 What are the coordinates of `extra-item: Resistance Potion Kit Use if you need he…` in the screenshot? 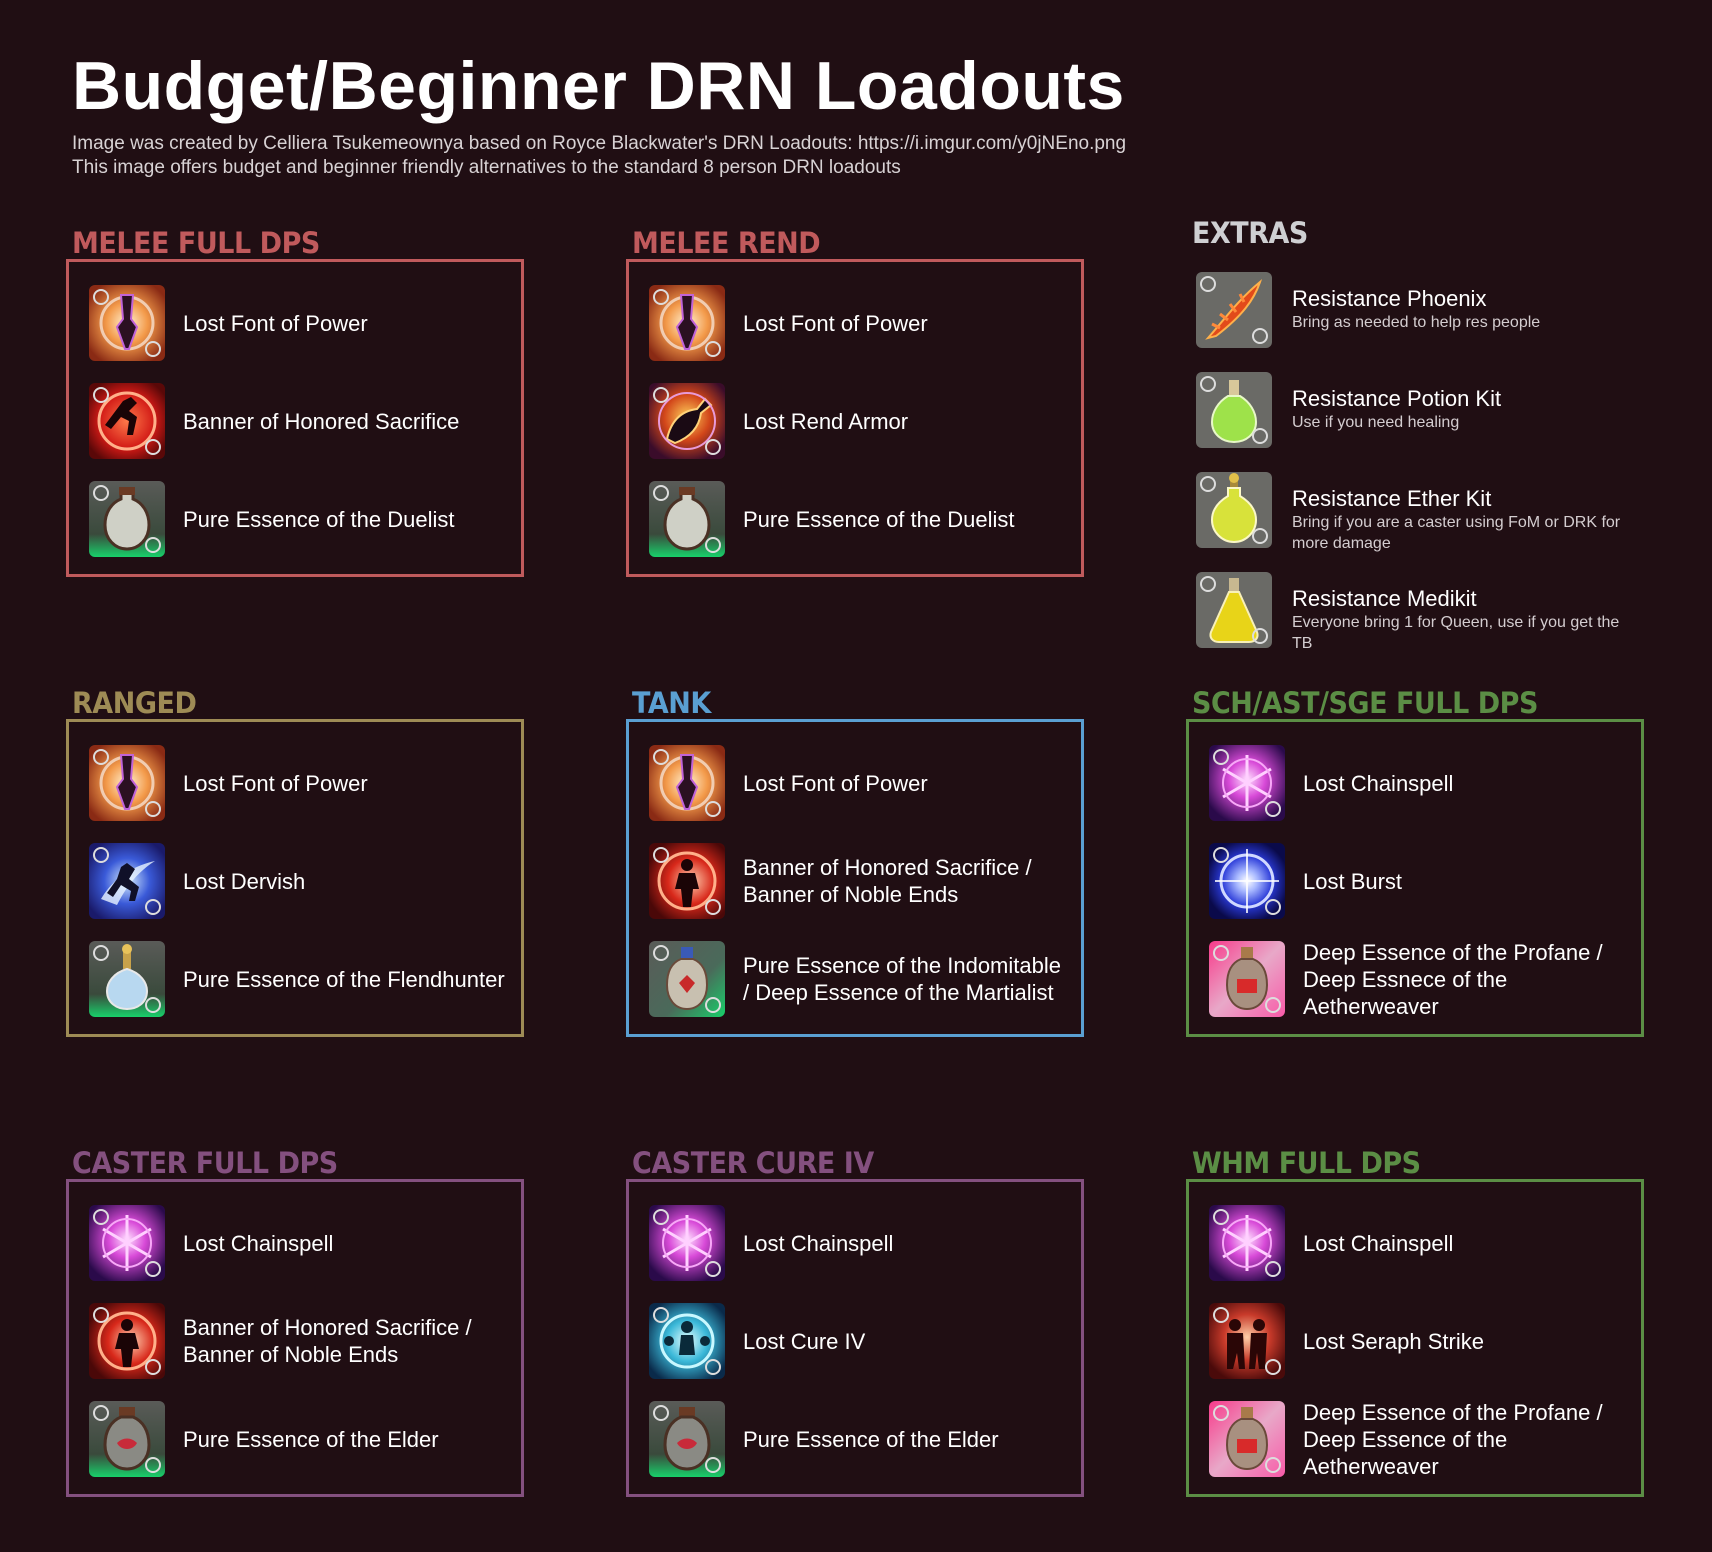 It's located at (1434, 411).